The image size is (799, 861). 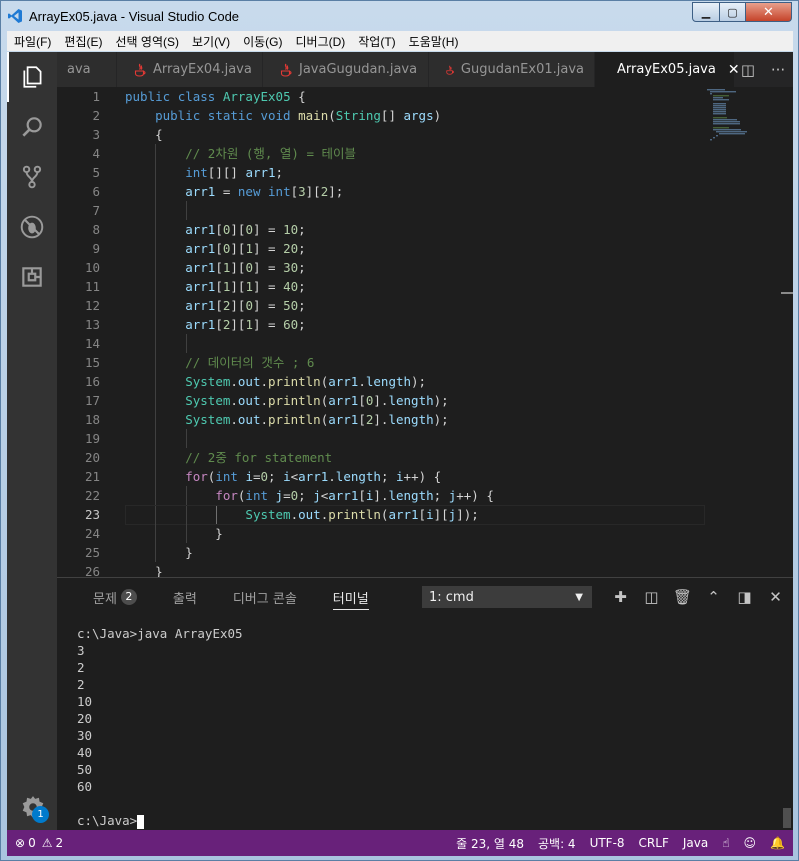 What do you see at coordinates (557, 843) in the screenshot?
I see `indentation: 공백: 4` at bounding box center [557, 843].